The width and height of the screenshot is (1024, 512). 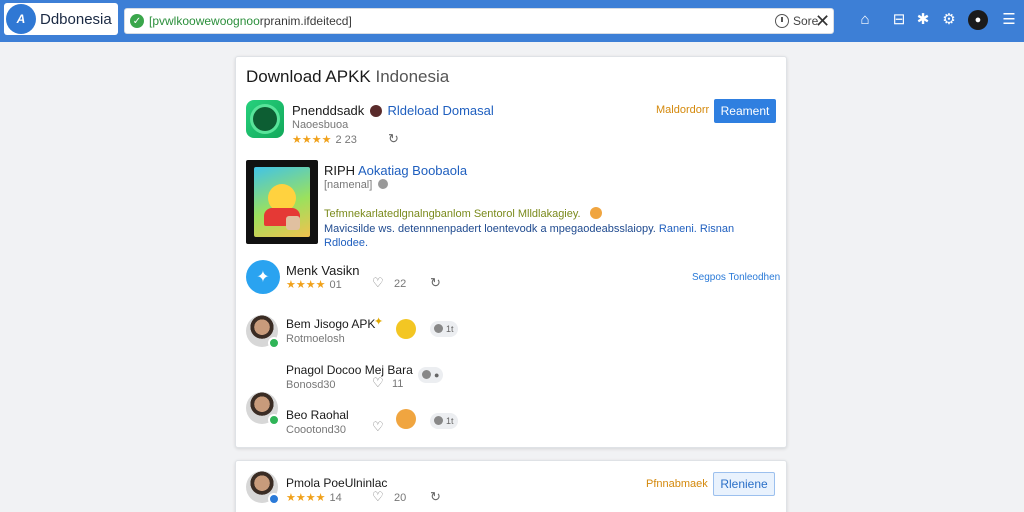 I want to click on secure-lock-icon: ✓, so click(x=137, y=21).